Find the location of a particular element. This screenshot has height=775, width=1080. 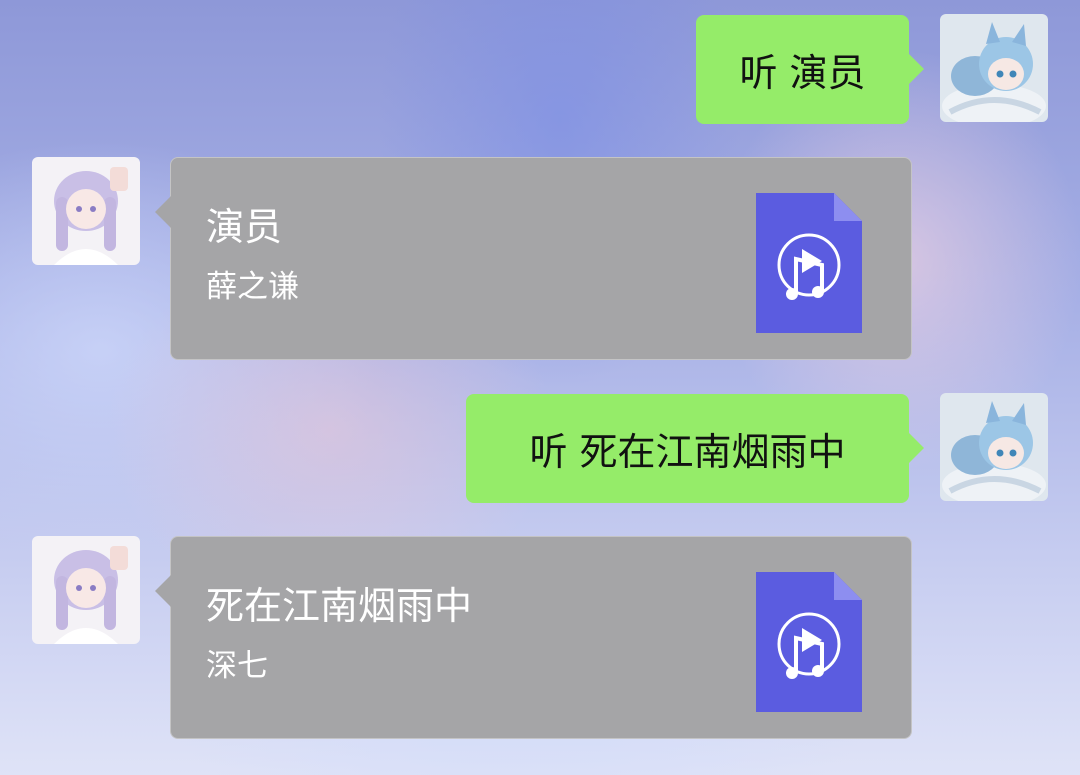

message-text: 听 演员 is located at coordinates (802, 73).